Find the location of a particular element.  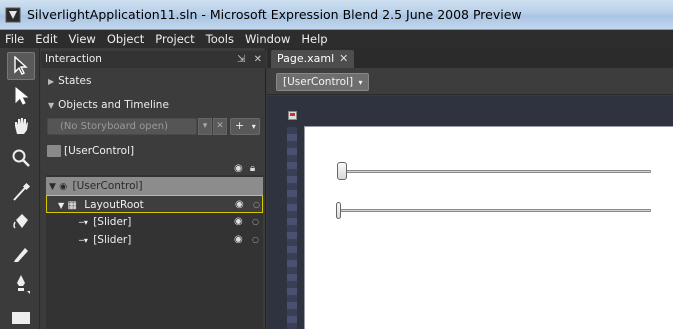

toolbox is located at coordinates (20, 188).